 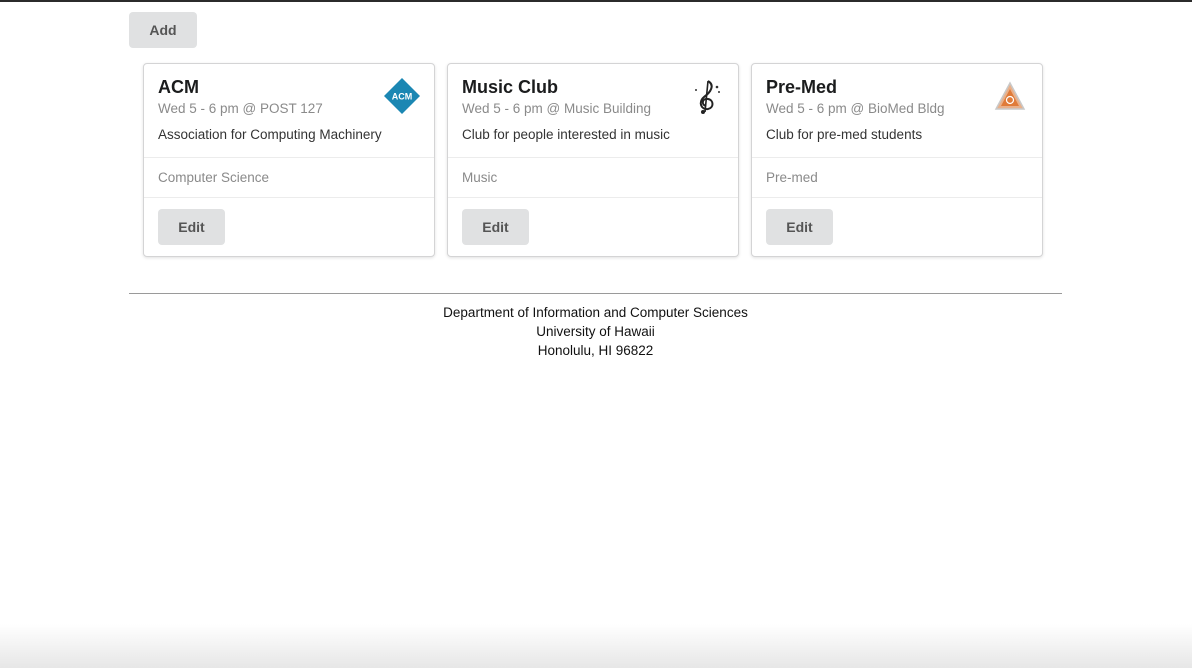 I want to click on card-title: ACM, so click(x=178, y=87).